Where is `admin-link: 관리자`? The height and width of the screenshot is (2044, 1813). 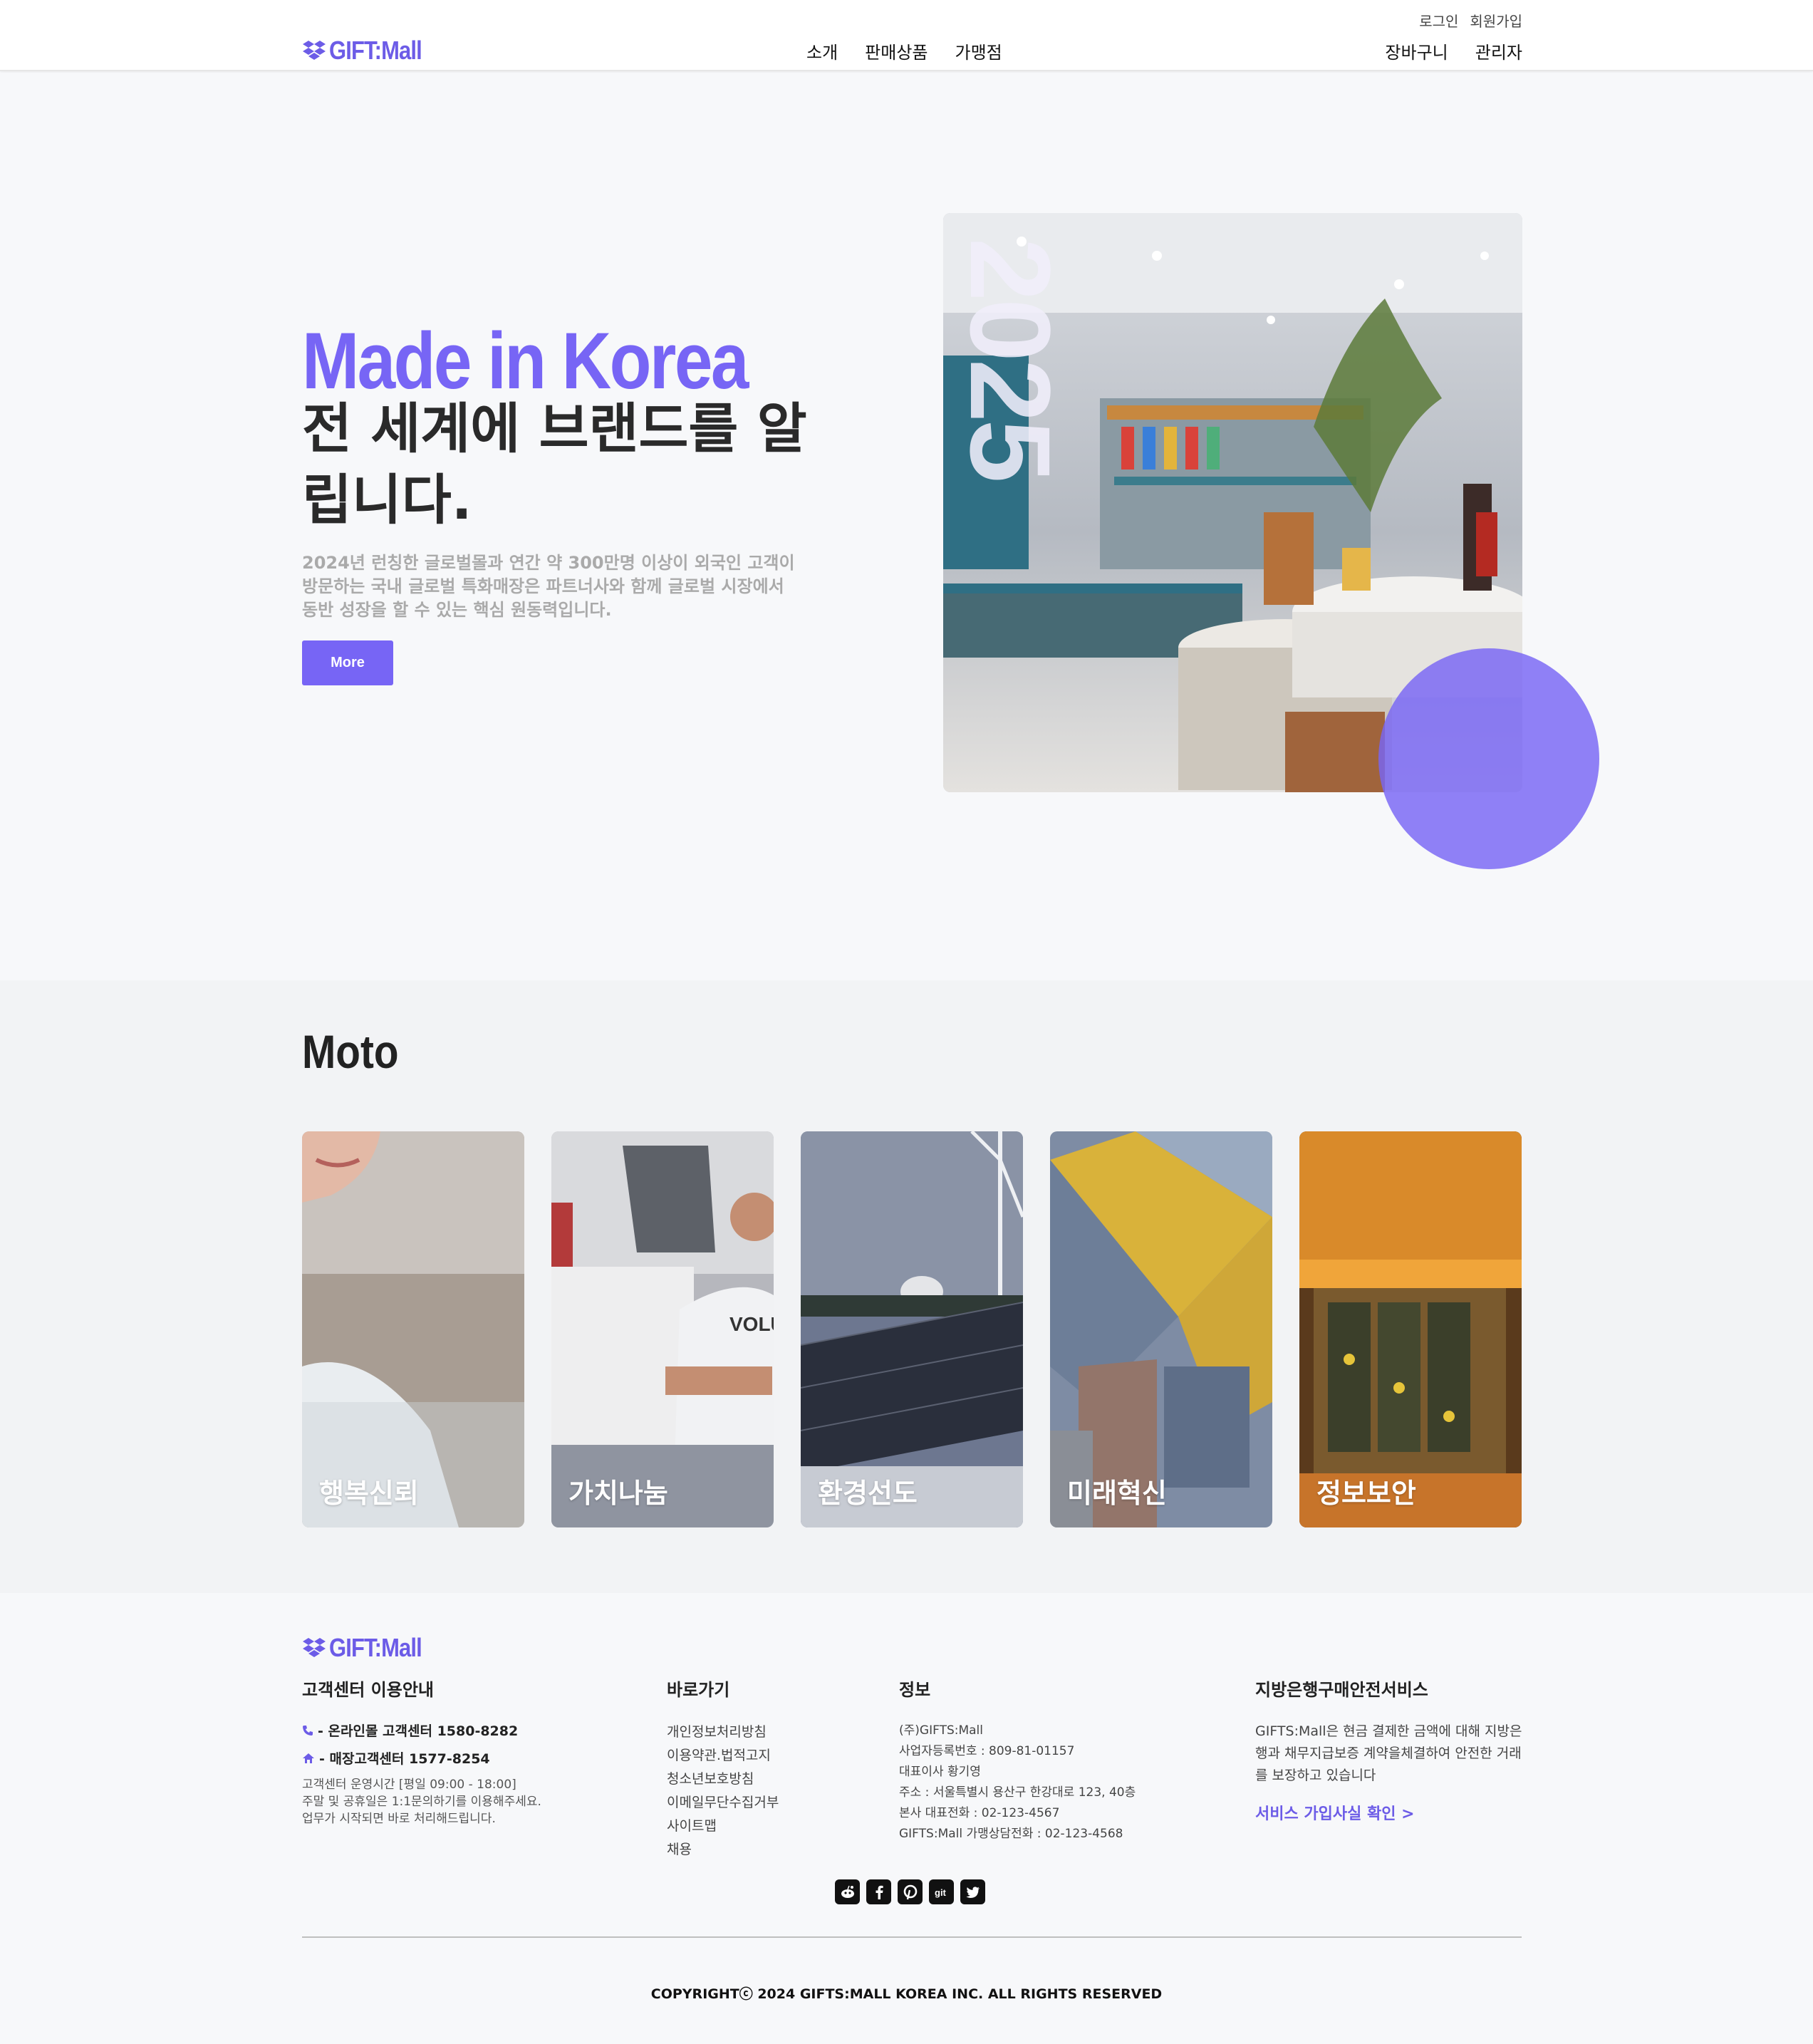 admin-link: 관리자 is located at coordinates (1498, 50).